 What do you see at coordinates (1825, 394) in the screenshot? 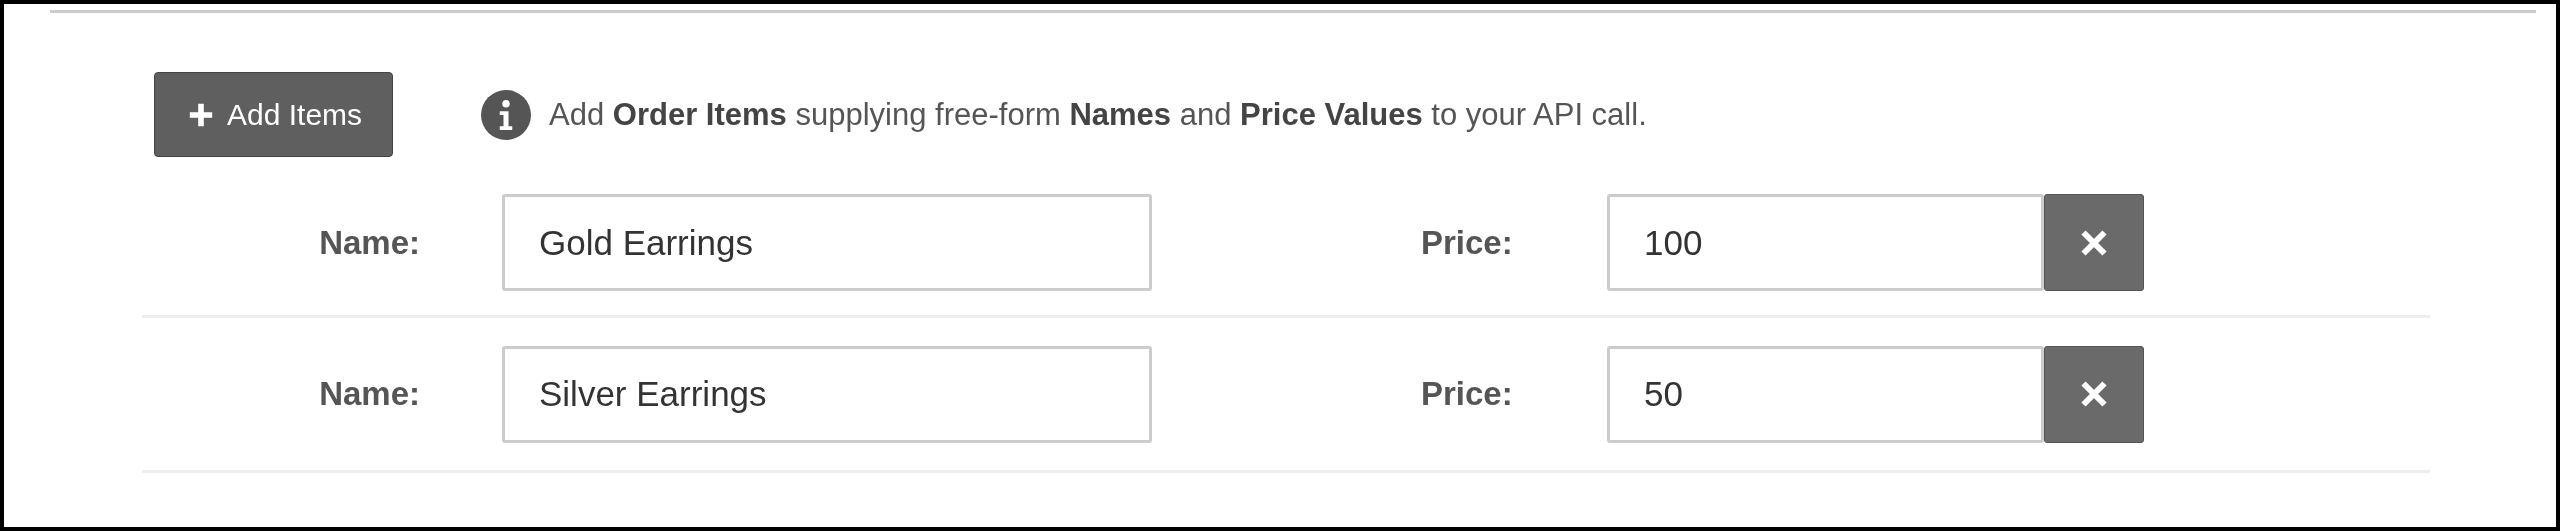
I see `price-input: 50` at bounding box center [1825, 394].